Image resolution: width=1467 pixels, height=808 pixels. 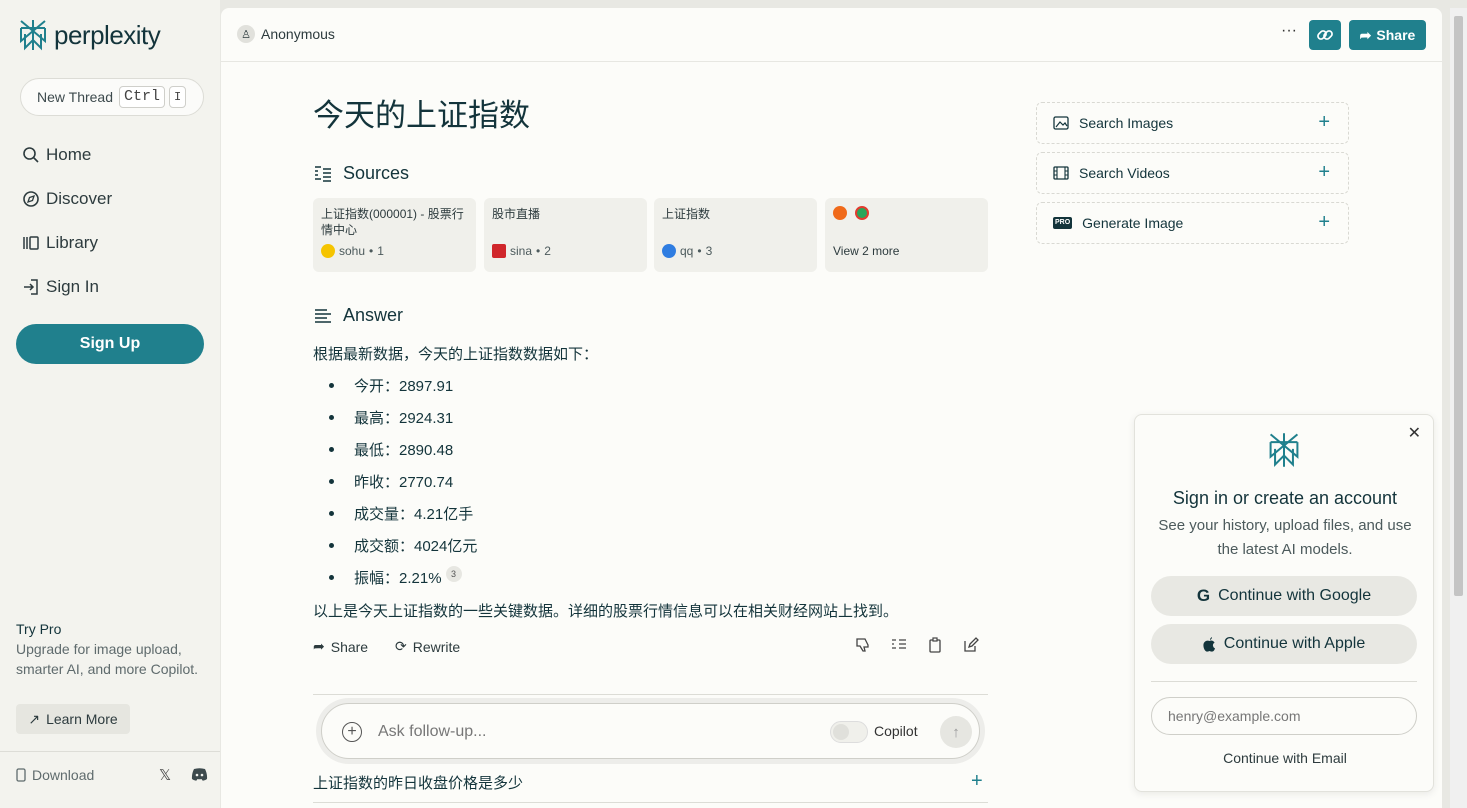 I want to click on answer-bullet: 振幅：2.21% 3, so click(x=395, y=576).